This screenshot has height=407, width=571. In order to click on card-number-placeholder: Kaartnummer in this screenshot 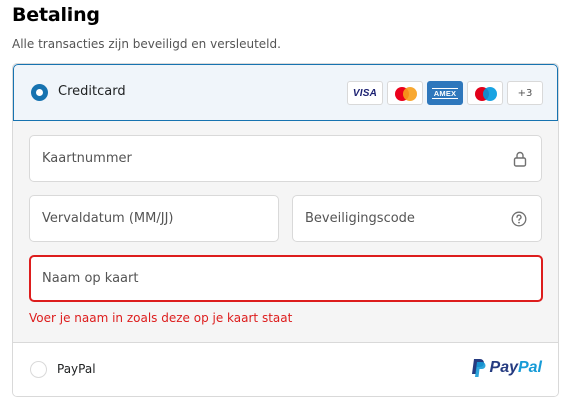, I will do `click(87, 158)`.